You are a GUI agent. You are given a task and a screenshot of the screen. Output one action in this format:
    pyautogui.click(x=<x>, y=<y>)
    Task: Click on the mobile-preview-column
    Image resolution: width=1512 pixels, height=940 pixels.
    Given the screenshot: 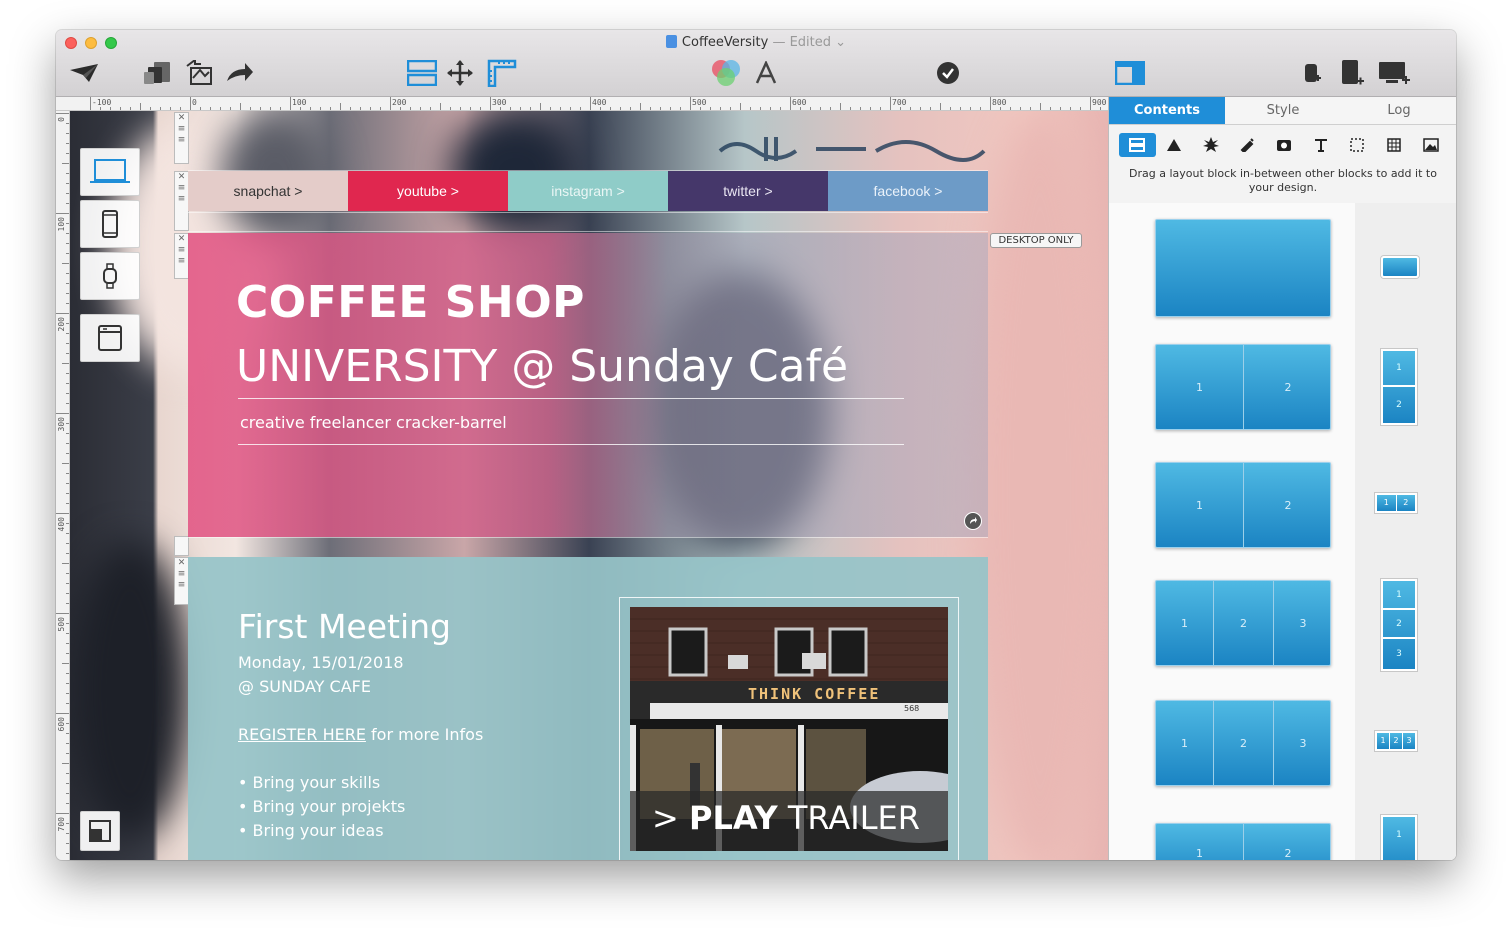 What is the action you would take?
    pyautogui.click(x=1405, y=531)
    